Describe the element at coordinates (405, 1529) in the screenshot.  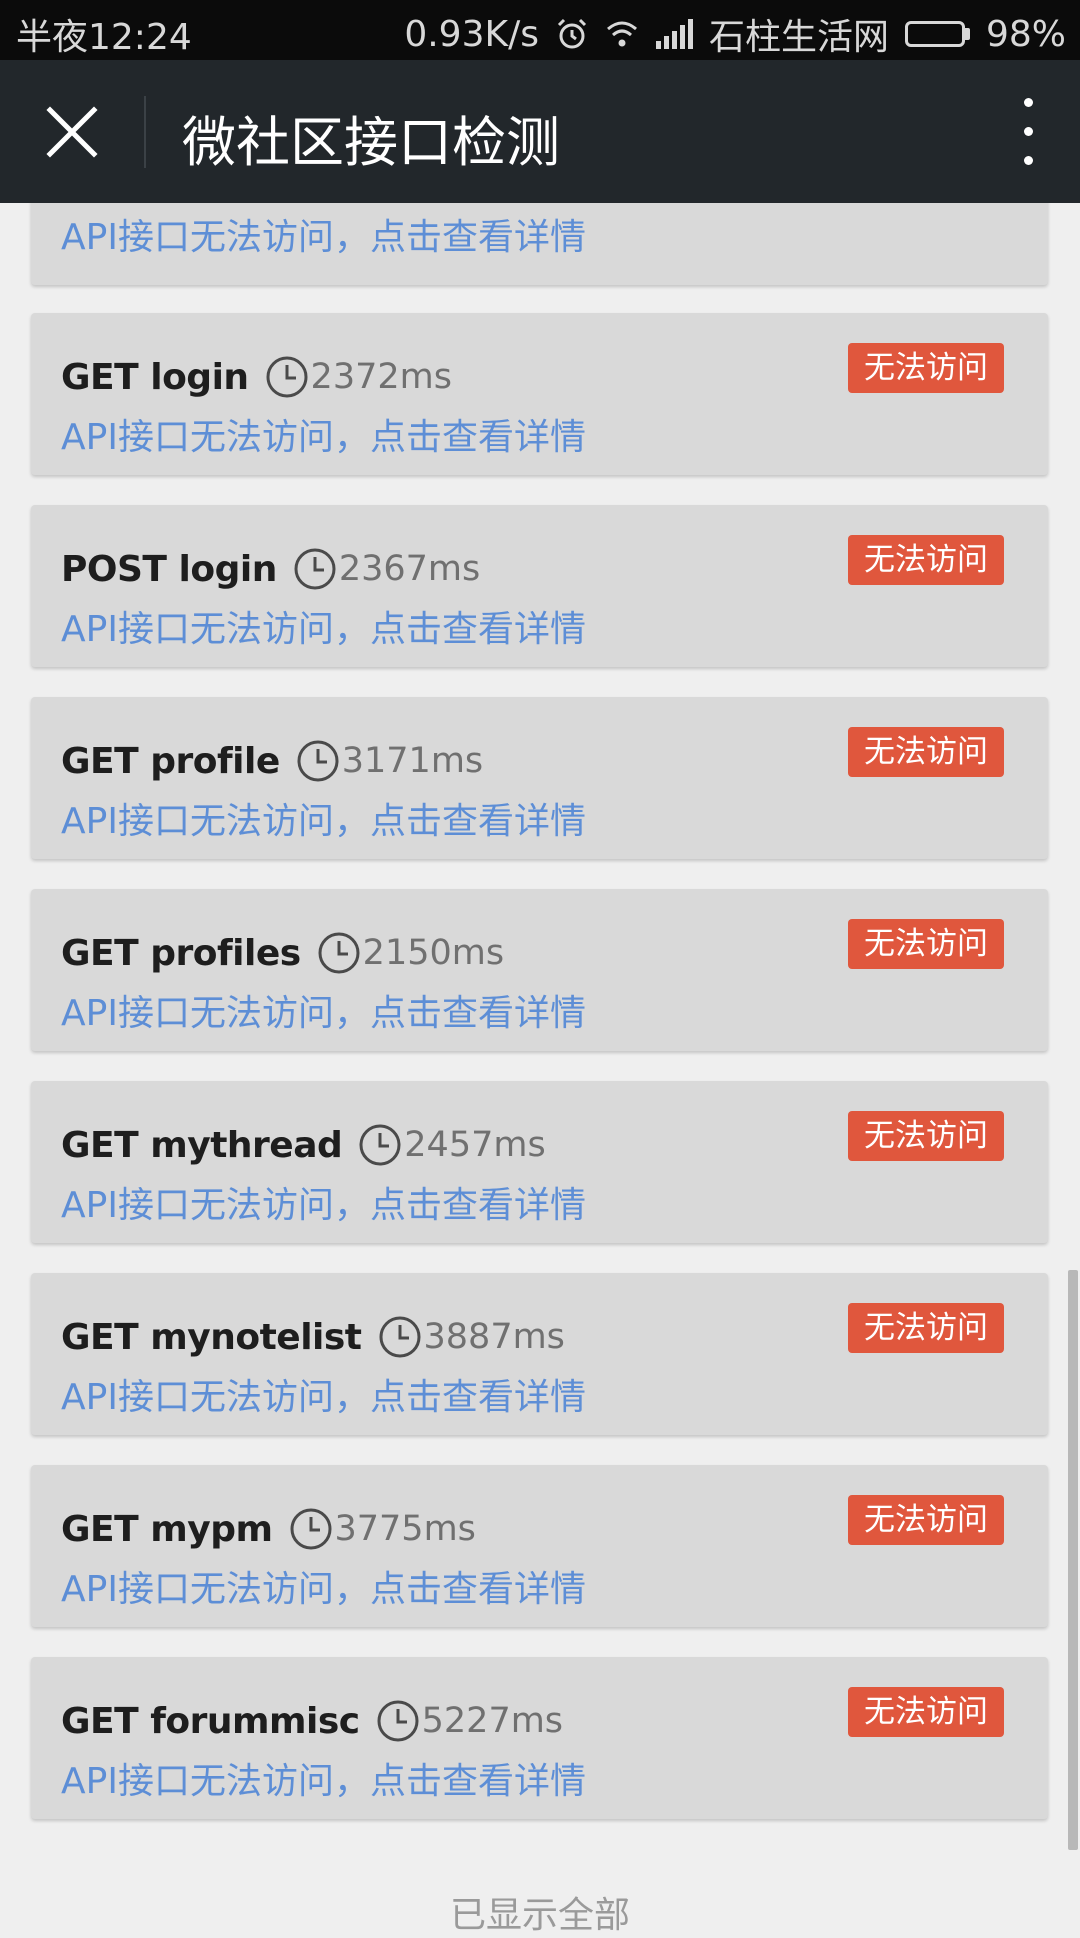
I see `item-duration: 3775ms` at that location.